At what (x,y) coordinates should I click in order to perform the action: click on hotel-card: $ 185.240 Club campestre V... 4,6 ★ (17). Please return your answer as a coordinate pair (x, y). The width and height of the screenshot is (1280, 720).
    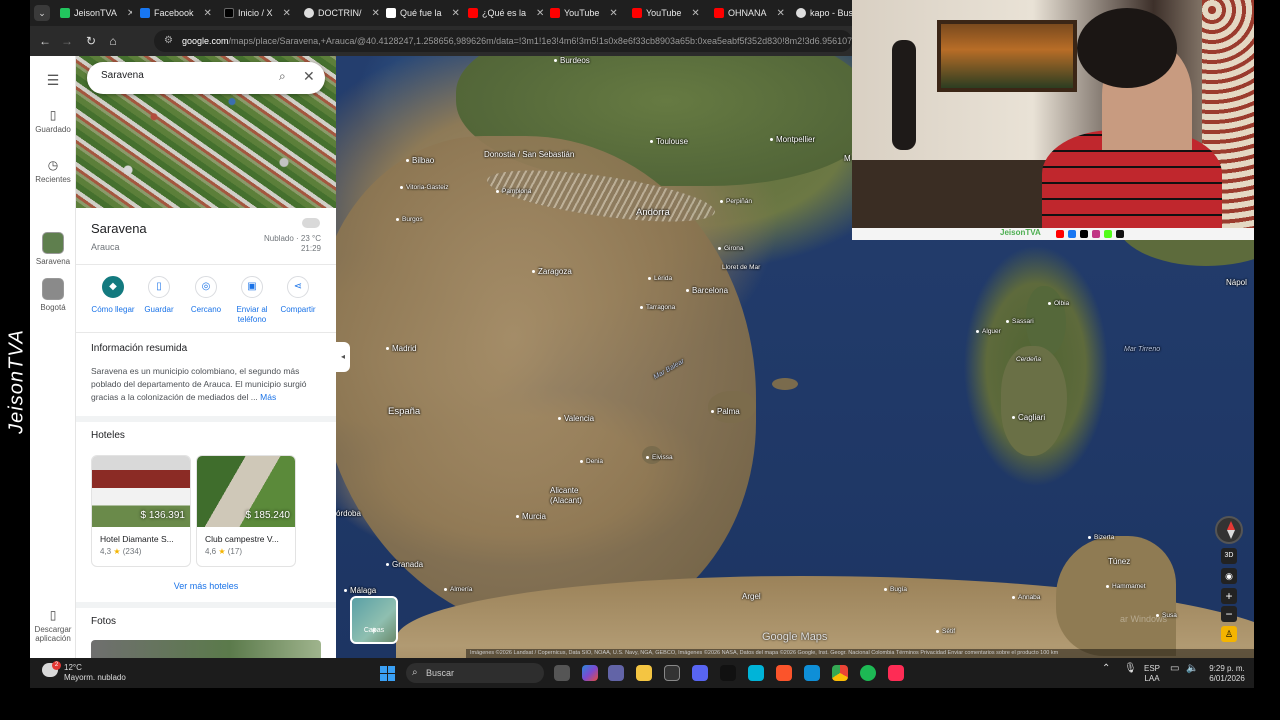
    Looking at the image, I should click on (246, 511).